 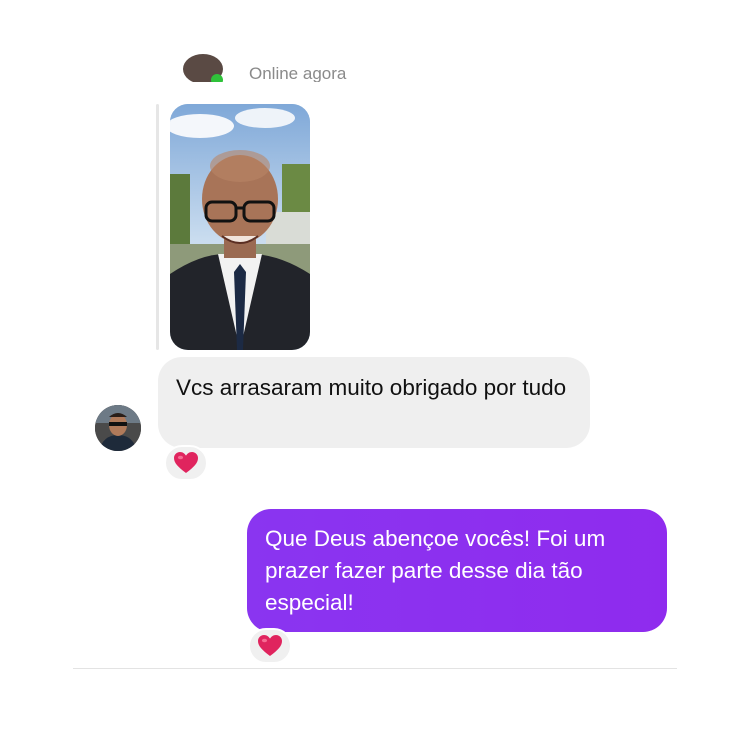 What do you see at coordinates (217, 78) in the screenshot?
I see `online-dot-icon` at bounding box center [217, 78].